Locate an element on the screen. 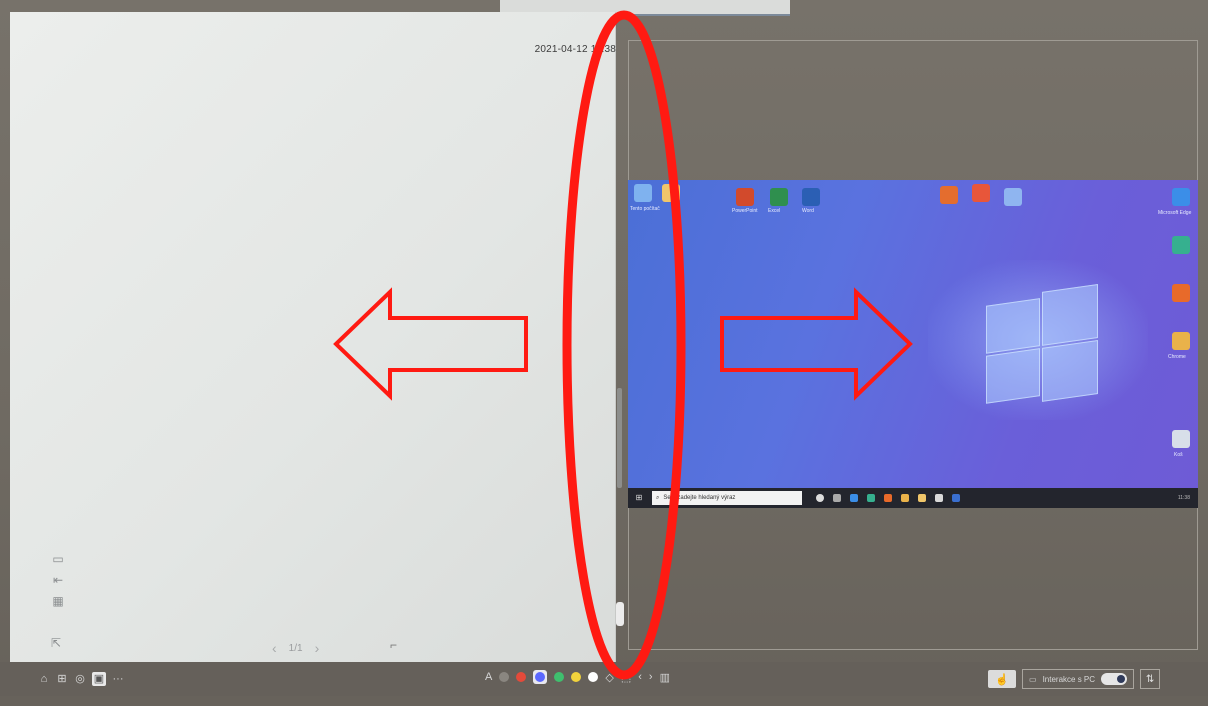 This screenshot has width=1208, height=706. word-label: Word is located at coordinates (808, 211).